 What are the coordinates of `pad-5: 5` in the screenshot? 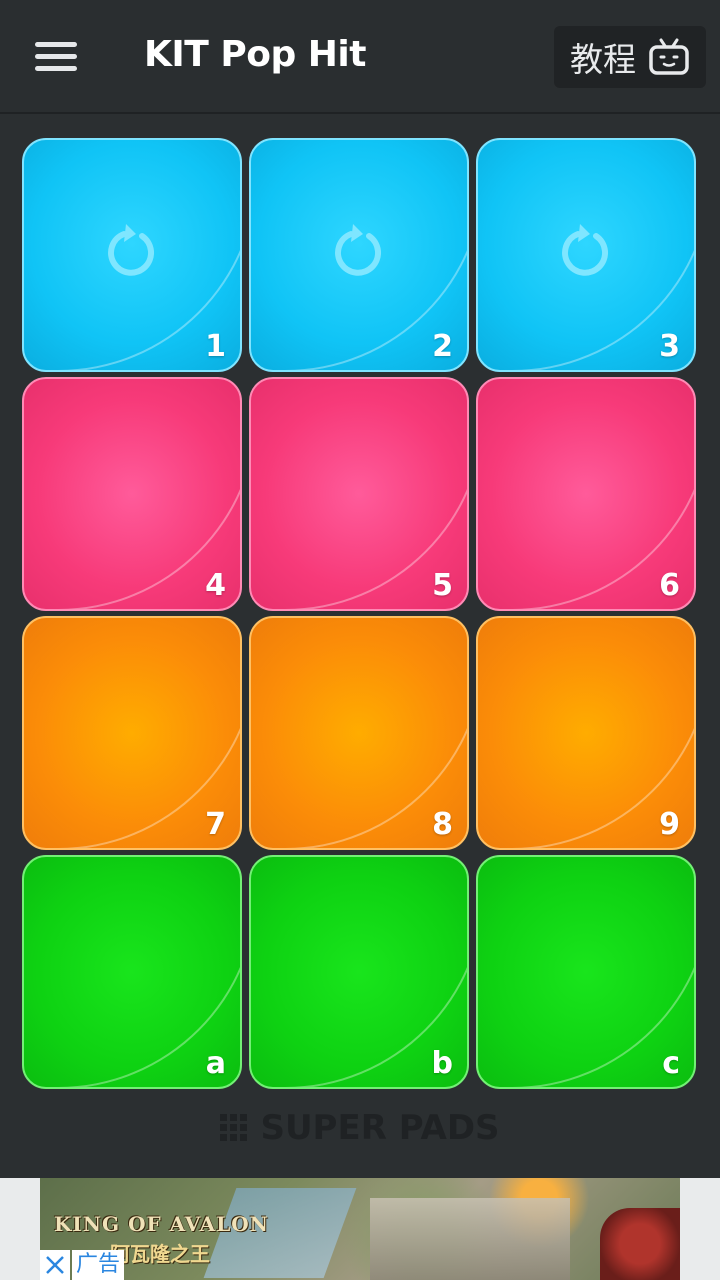 It's located at (359, 494).